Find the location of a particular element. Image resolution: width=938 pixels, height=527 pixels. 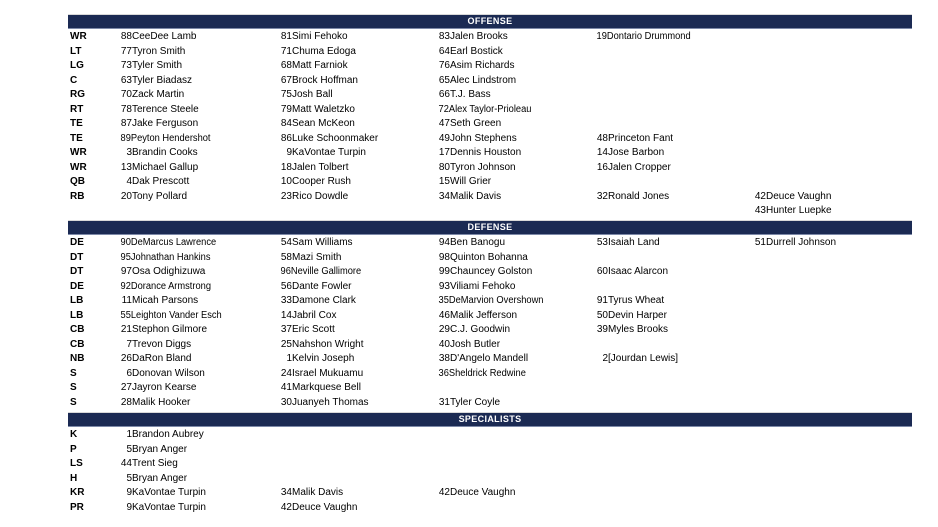

player-name: Alex Taylor-Prioleau is located at coordinates (490, 109).